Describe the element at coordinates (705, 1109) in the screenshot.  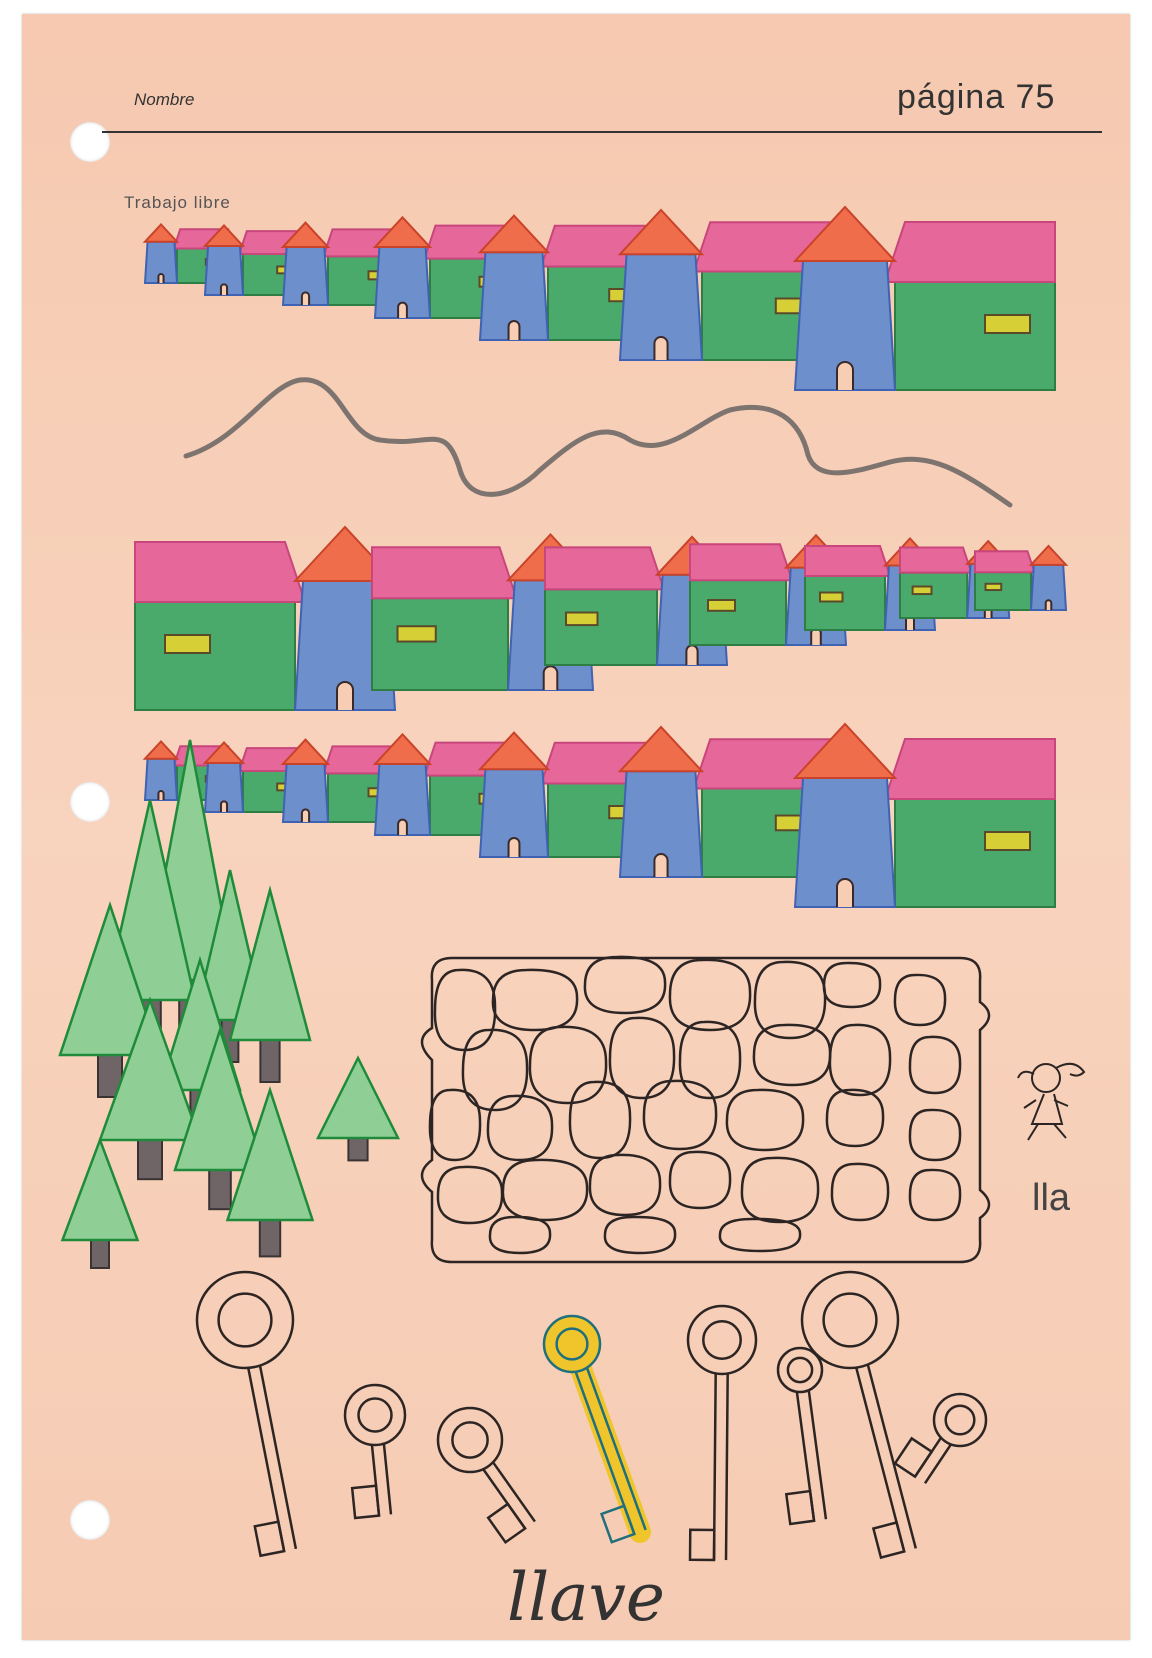
I see `stone-wall-drawing` at that location.